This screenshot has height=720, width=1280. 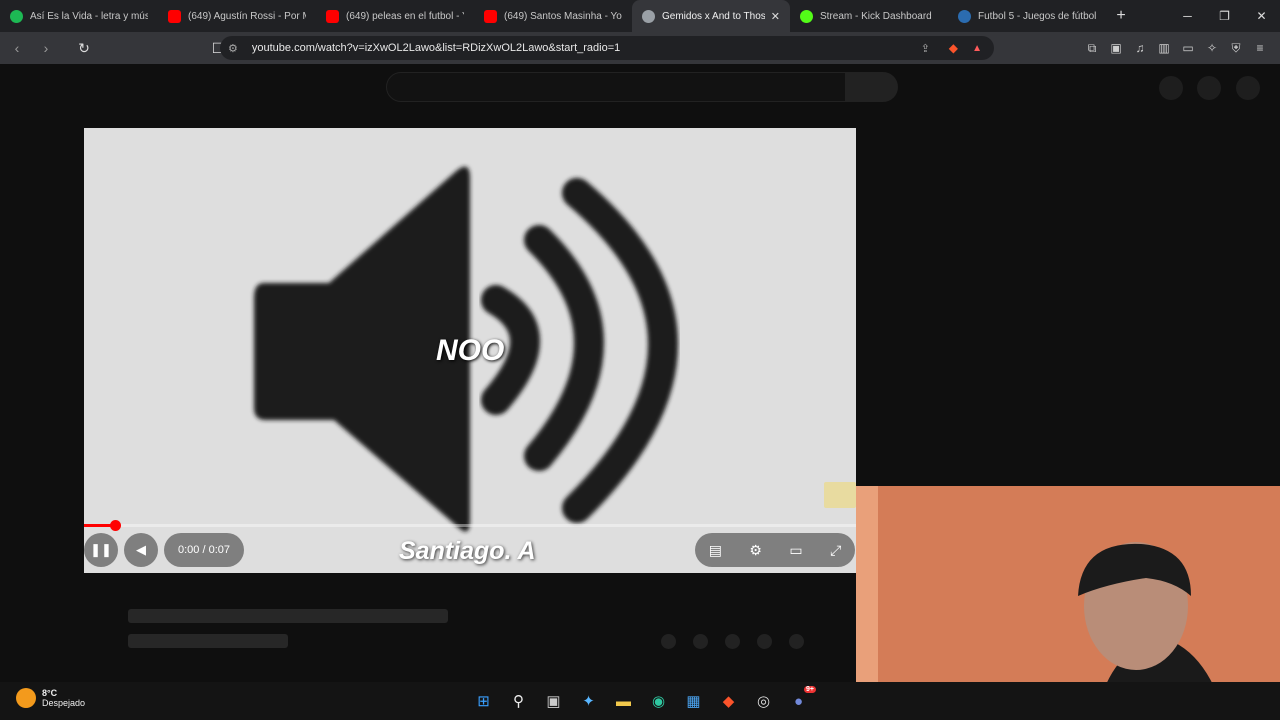 I want to click on discord-badge: 9+, so click(x=810, y=689).